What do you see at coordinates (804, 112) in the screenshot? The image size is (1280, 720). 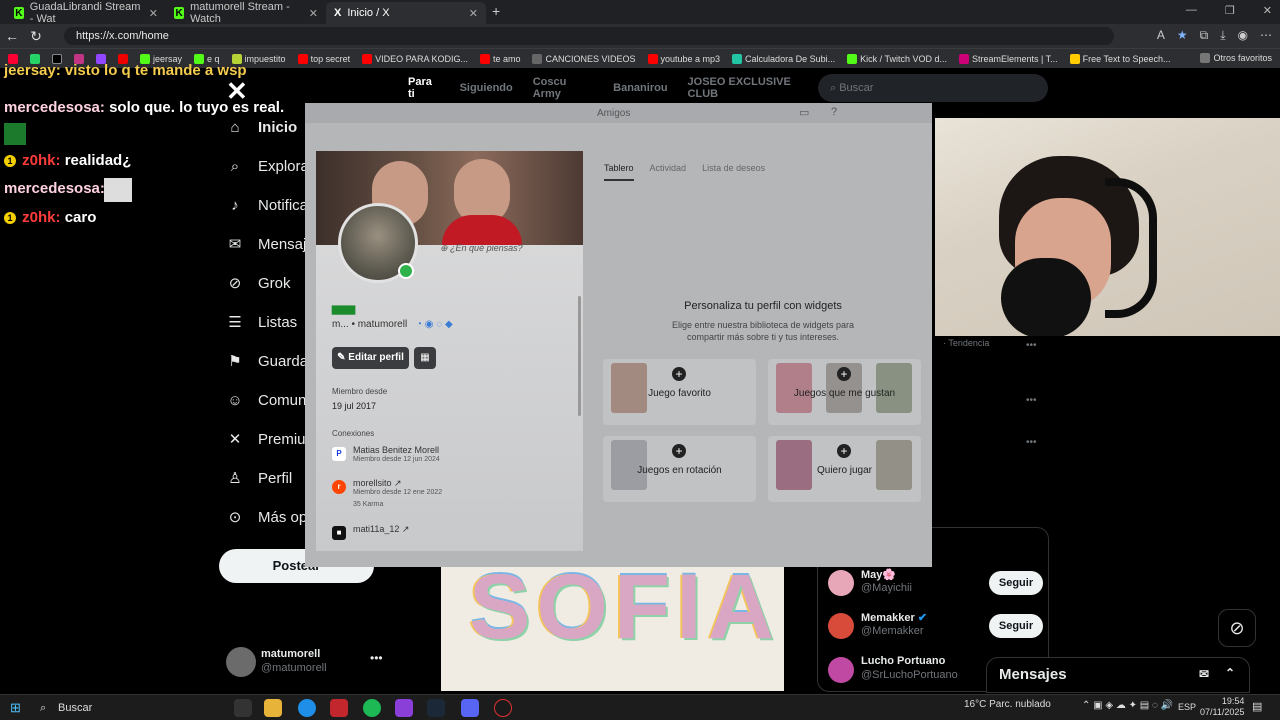 I see `screenshot-icon: ▭` at bounding box center [804, 112].